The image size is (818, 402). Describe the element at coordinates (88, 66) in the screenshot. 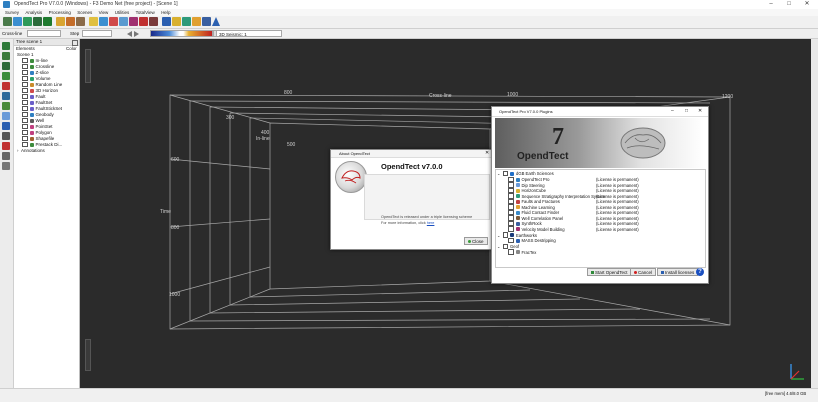

I see `viewer-left-scrollbar` at that location.